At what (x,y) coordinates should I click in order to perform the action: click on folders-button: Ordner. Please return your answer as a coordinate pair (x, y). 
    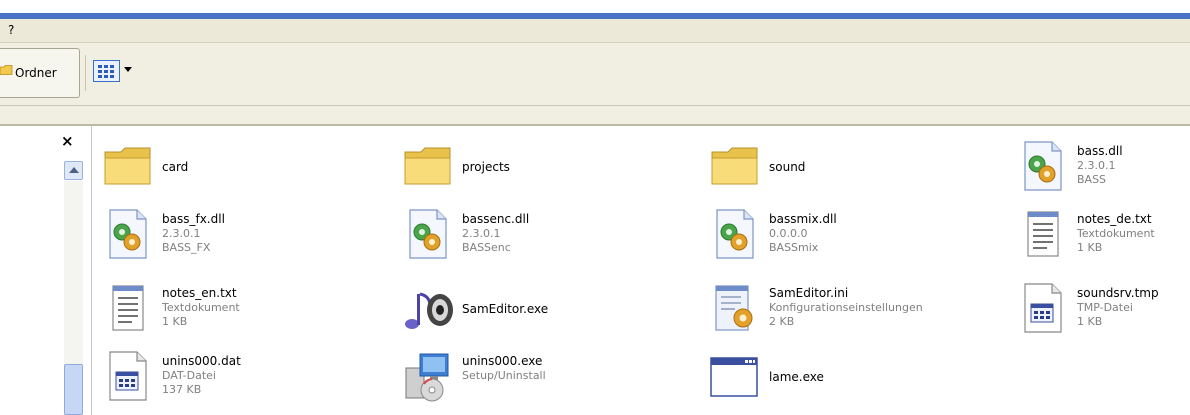
    Looking at the image, I should click on (40, 73).